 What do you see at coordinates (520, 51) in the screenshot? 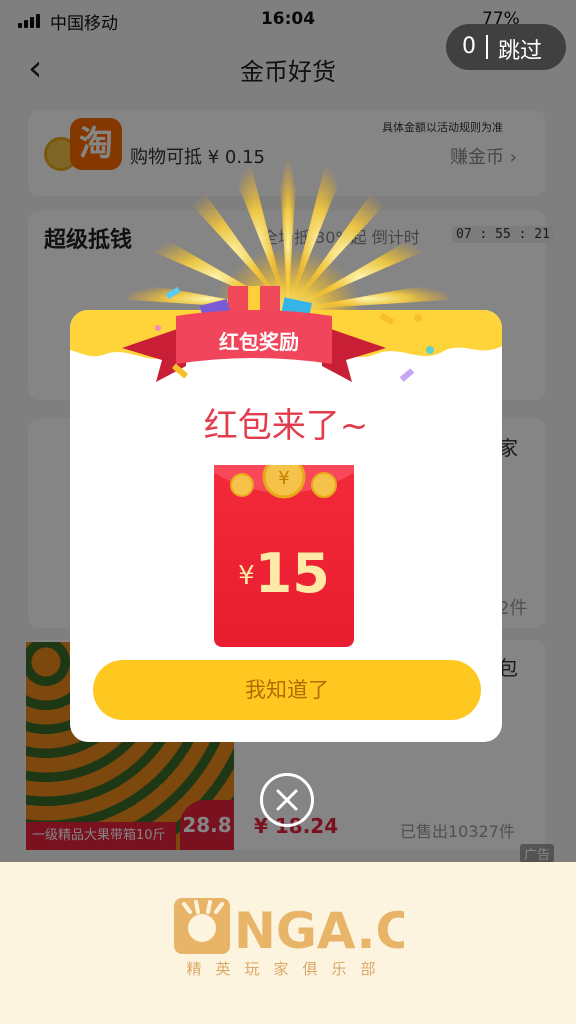
I see `skip-label: 跳过` at bounding box center [520, 51].